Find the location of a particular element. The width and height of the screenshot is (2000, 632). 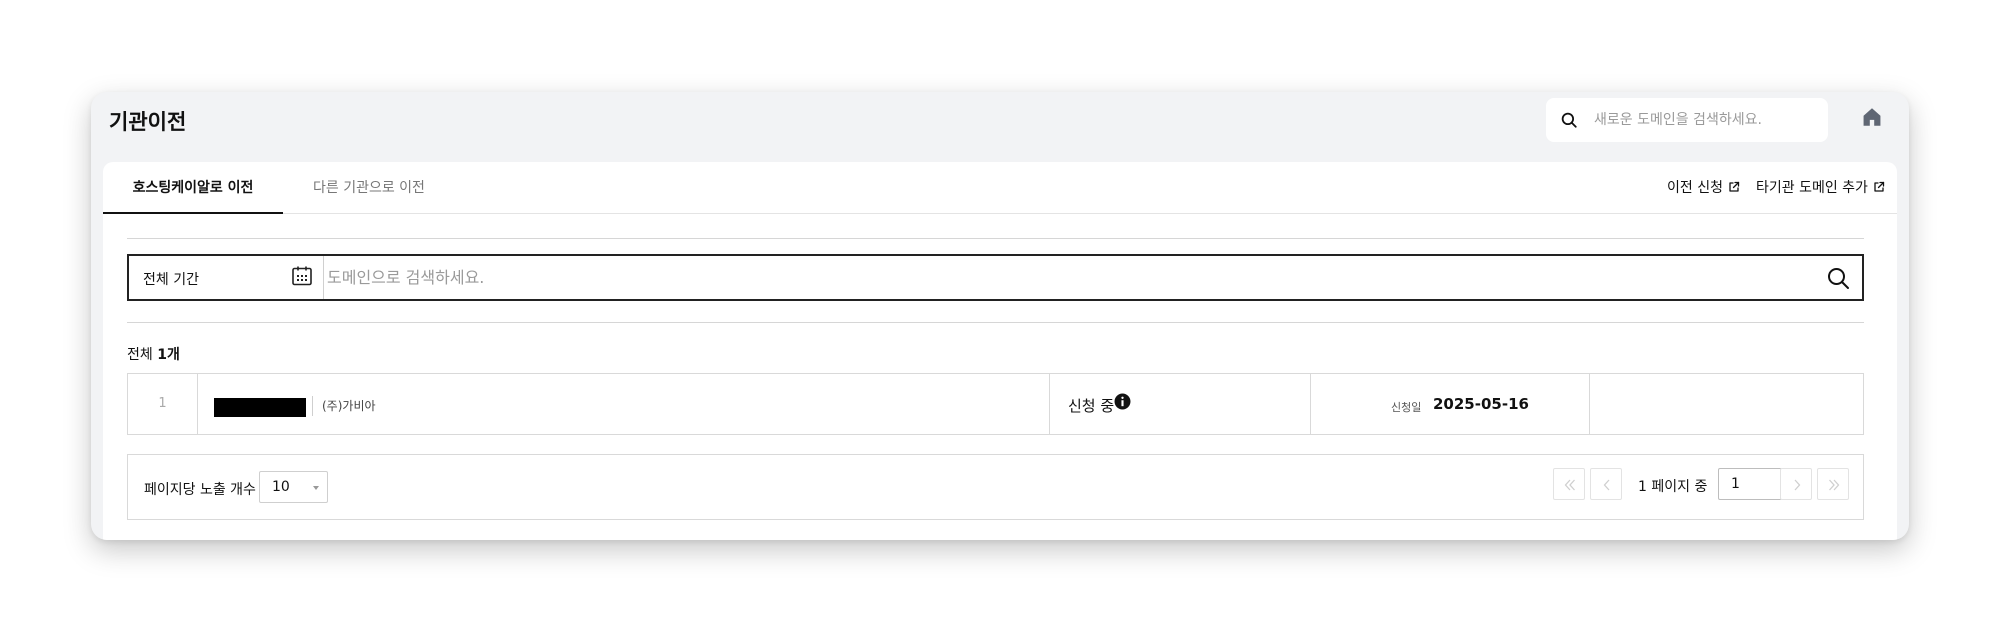

double-chevron-left-icon is located at coordinates (1569, 485).